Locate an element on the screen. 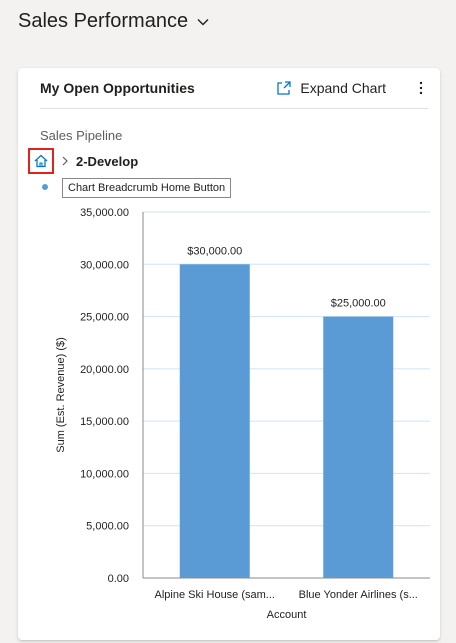  chart-breadcrumb: 2-Develop is located at coordinates (83, 161).